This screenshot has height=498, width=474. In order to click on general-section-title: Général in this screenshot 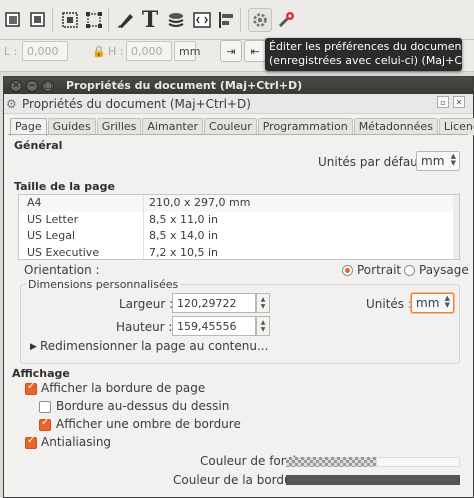, I will do `click(38, 145)`.